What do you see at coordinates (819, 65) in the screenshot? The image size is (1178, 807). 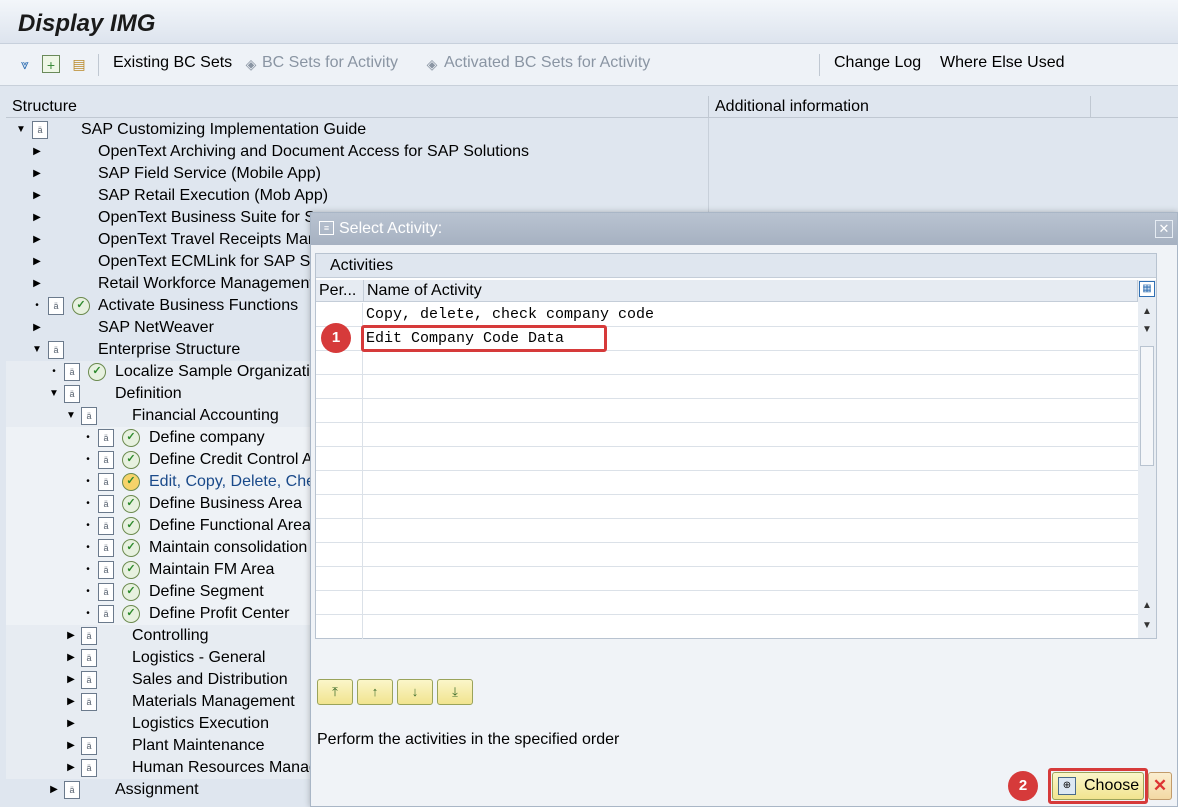 I see `toolbar-separator` at bounding box center [819, 65].